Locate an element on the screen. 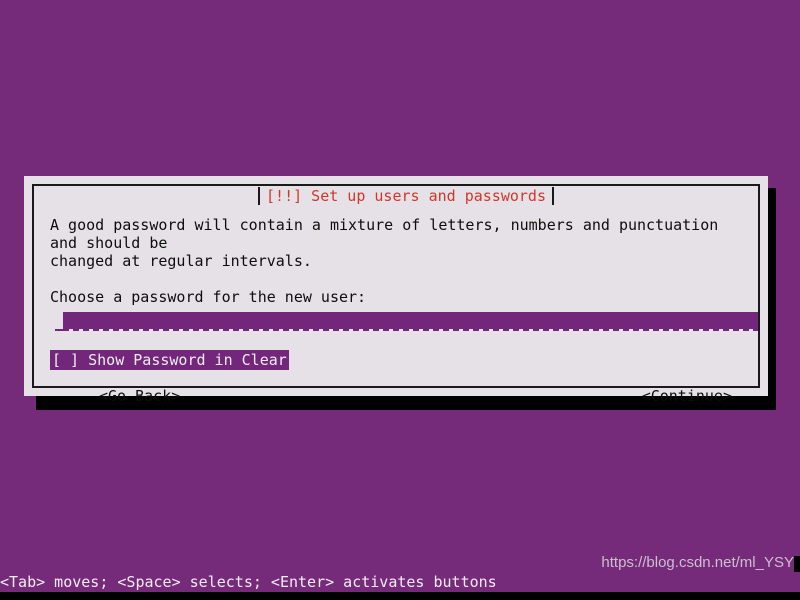 The image size is (800, 600). dialog-titlebar: [!!] Set up users and passwords is located at coordinates (406, 196).